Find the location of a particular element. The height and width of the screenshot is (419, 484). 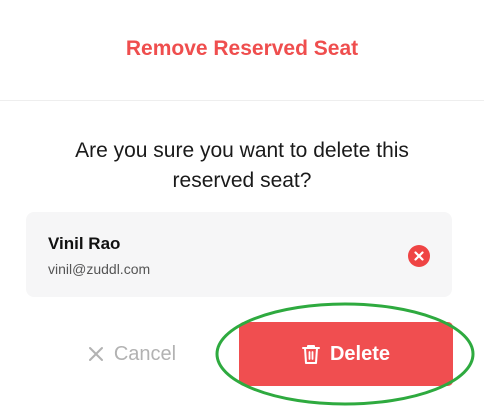

delete-button: Delete is located at coordinates (346, 354).